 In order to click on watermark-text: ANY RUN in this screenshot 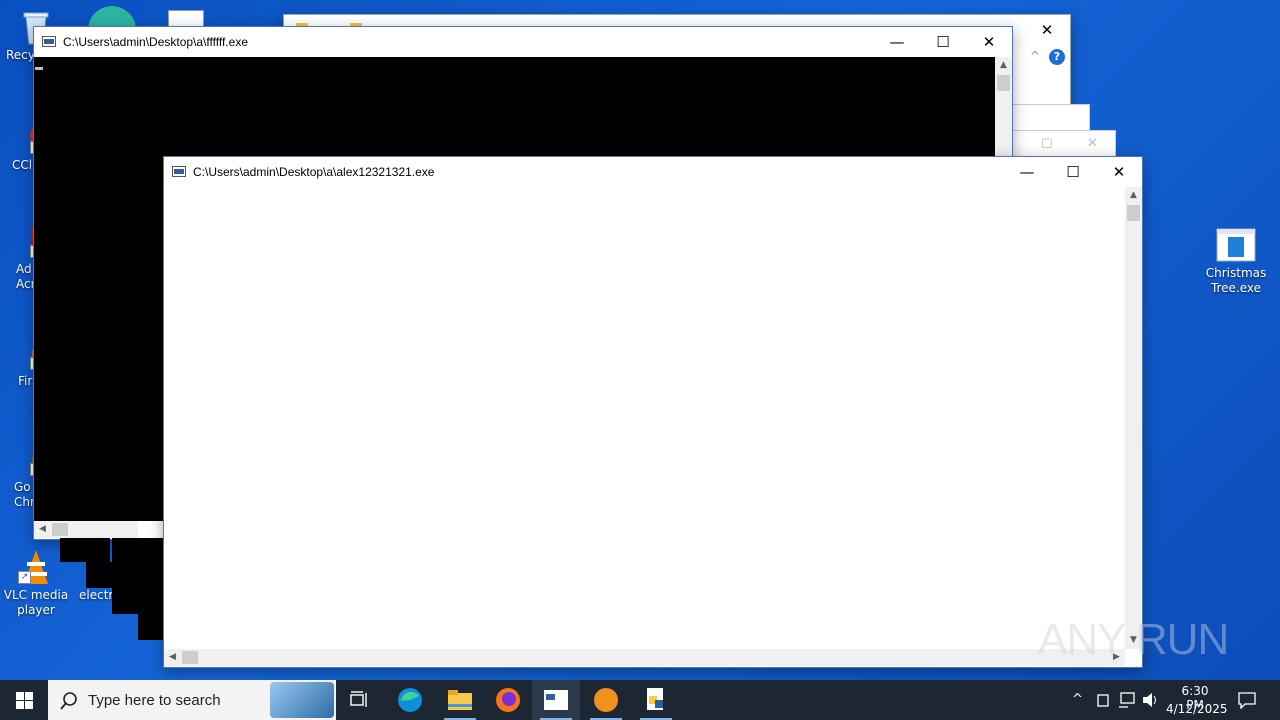, I will do `click(1133, 639)`.